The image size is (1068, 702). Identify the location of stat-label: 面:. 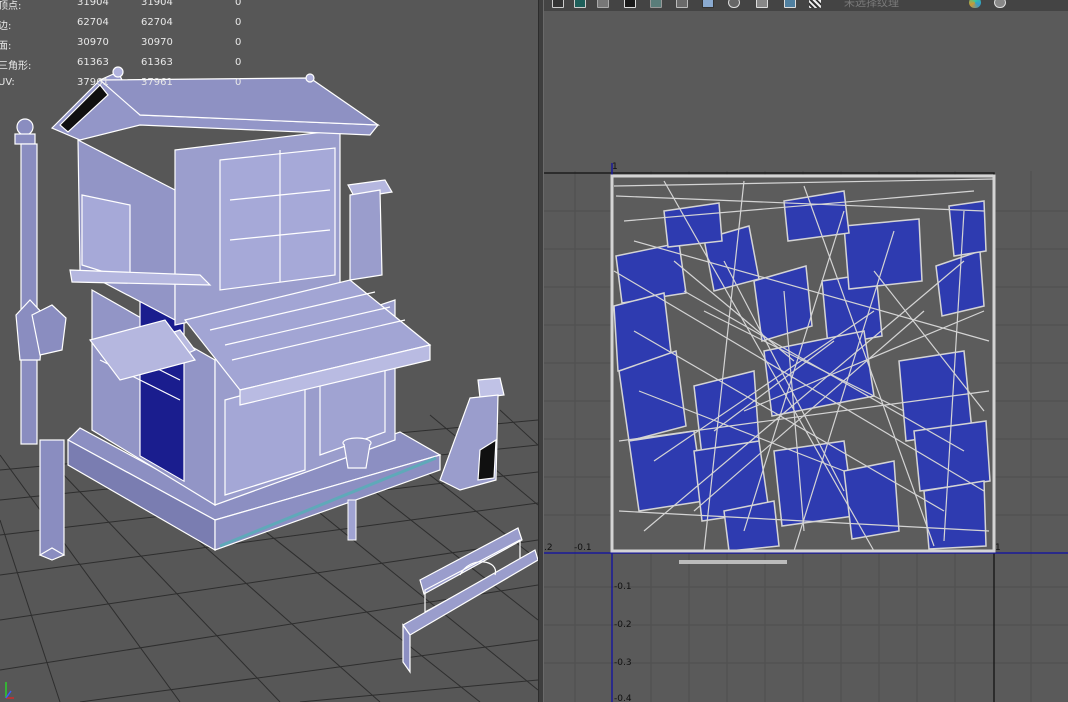
(6, 46).